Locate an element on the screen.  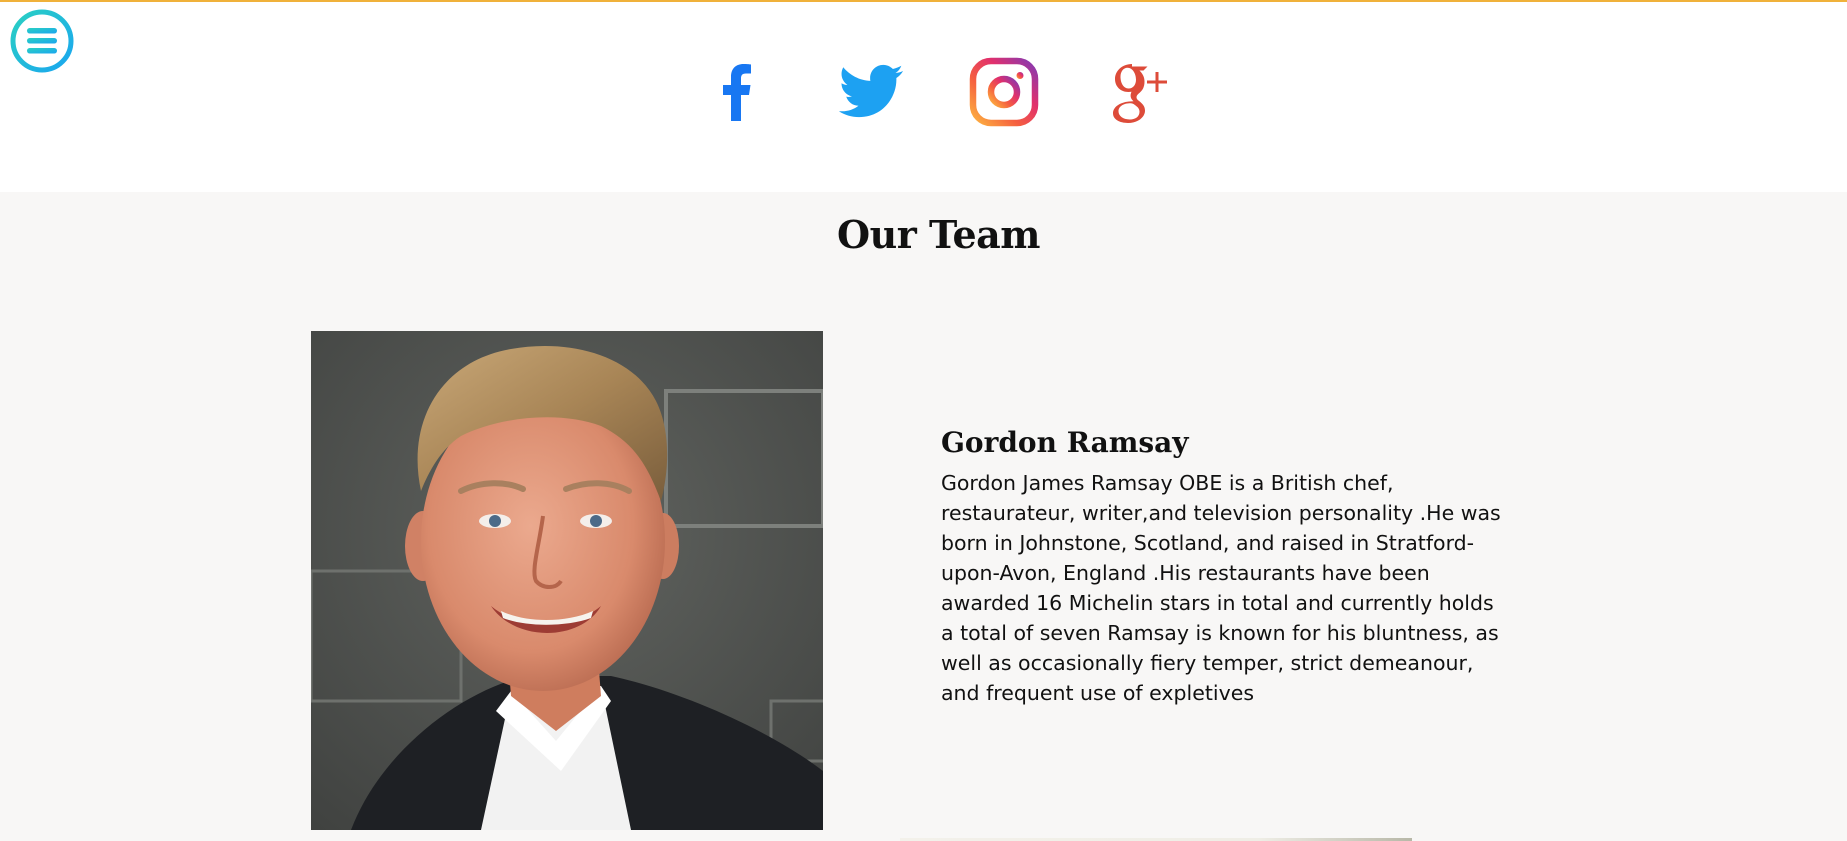
twitter-icon is located at coordinates (871, 92).